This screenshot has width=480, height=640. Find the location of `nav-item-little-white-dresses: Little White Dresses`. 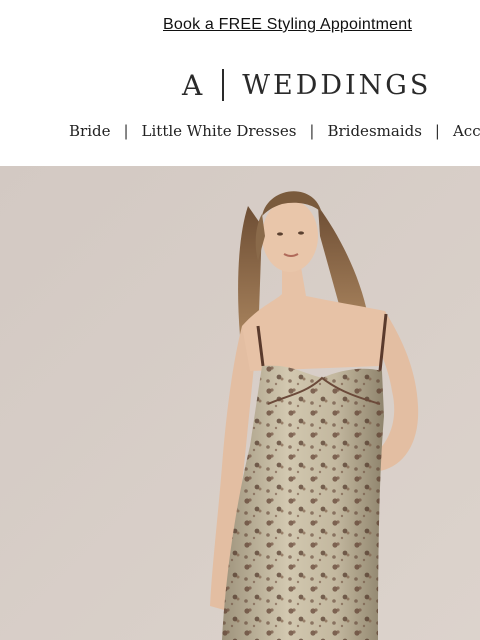

nav-item-little-white-dresses: Little White Dresses is located at coordinates (219, 131).